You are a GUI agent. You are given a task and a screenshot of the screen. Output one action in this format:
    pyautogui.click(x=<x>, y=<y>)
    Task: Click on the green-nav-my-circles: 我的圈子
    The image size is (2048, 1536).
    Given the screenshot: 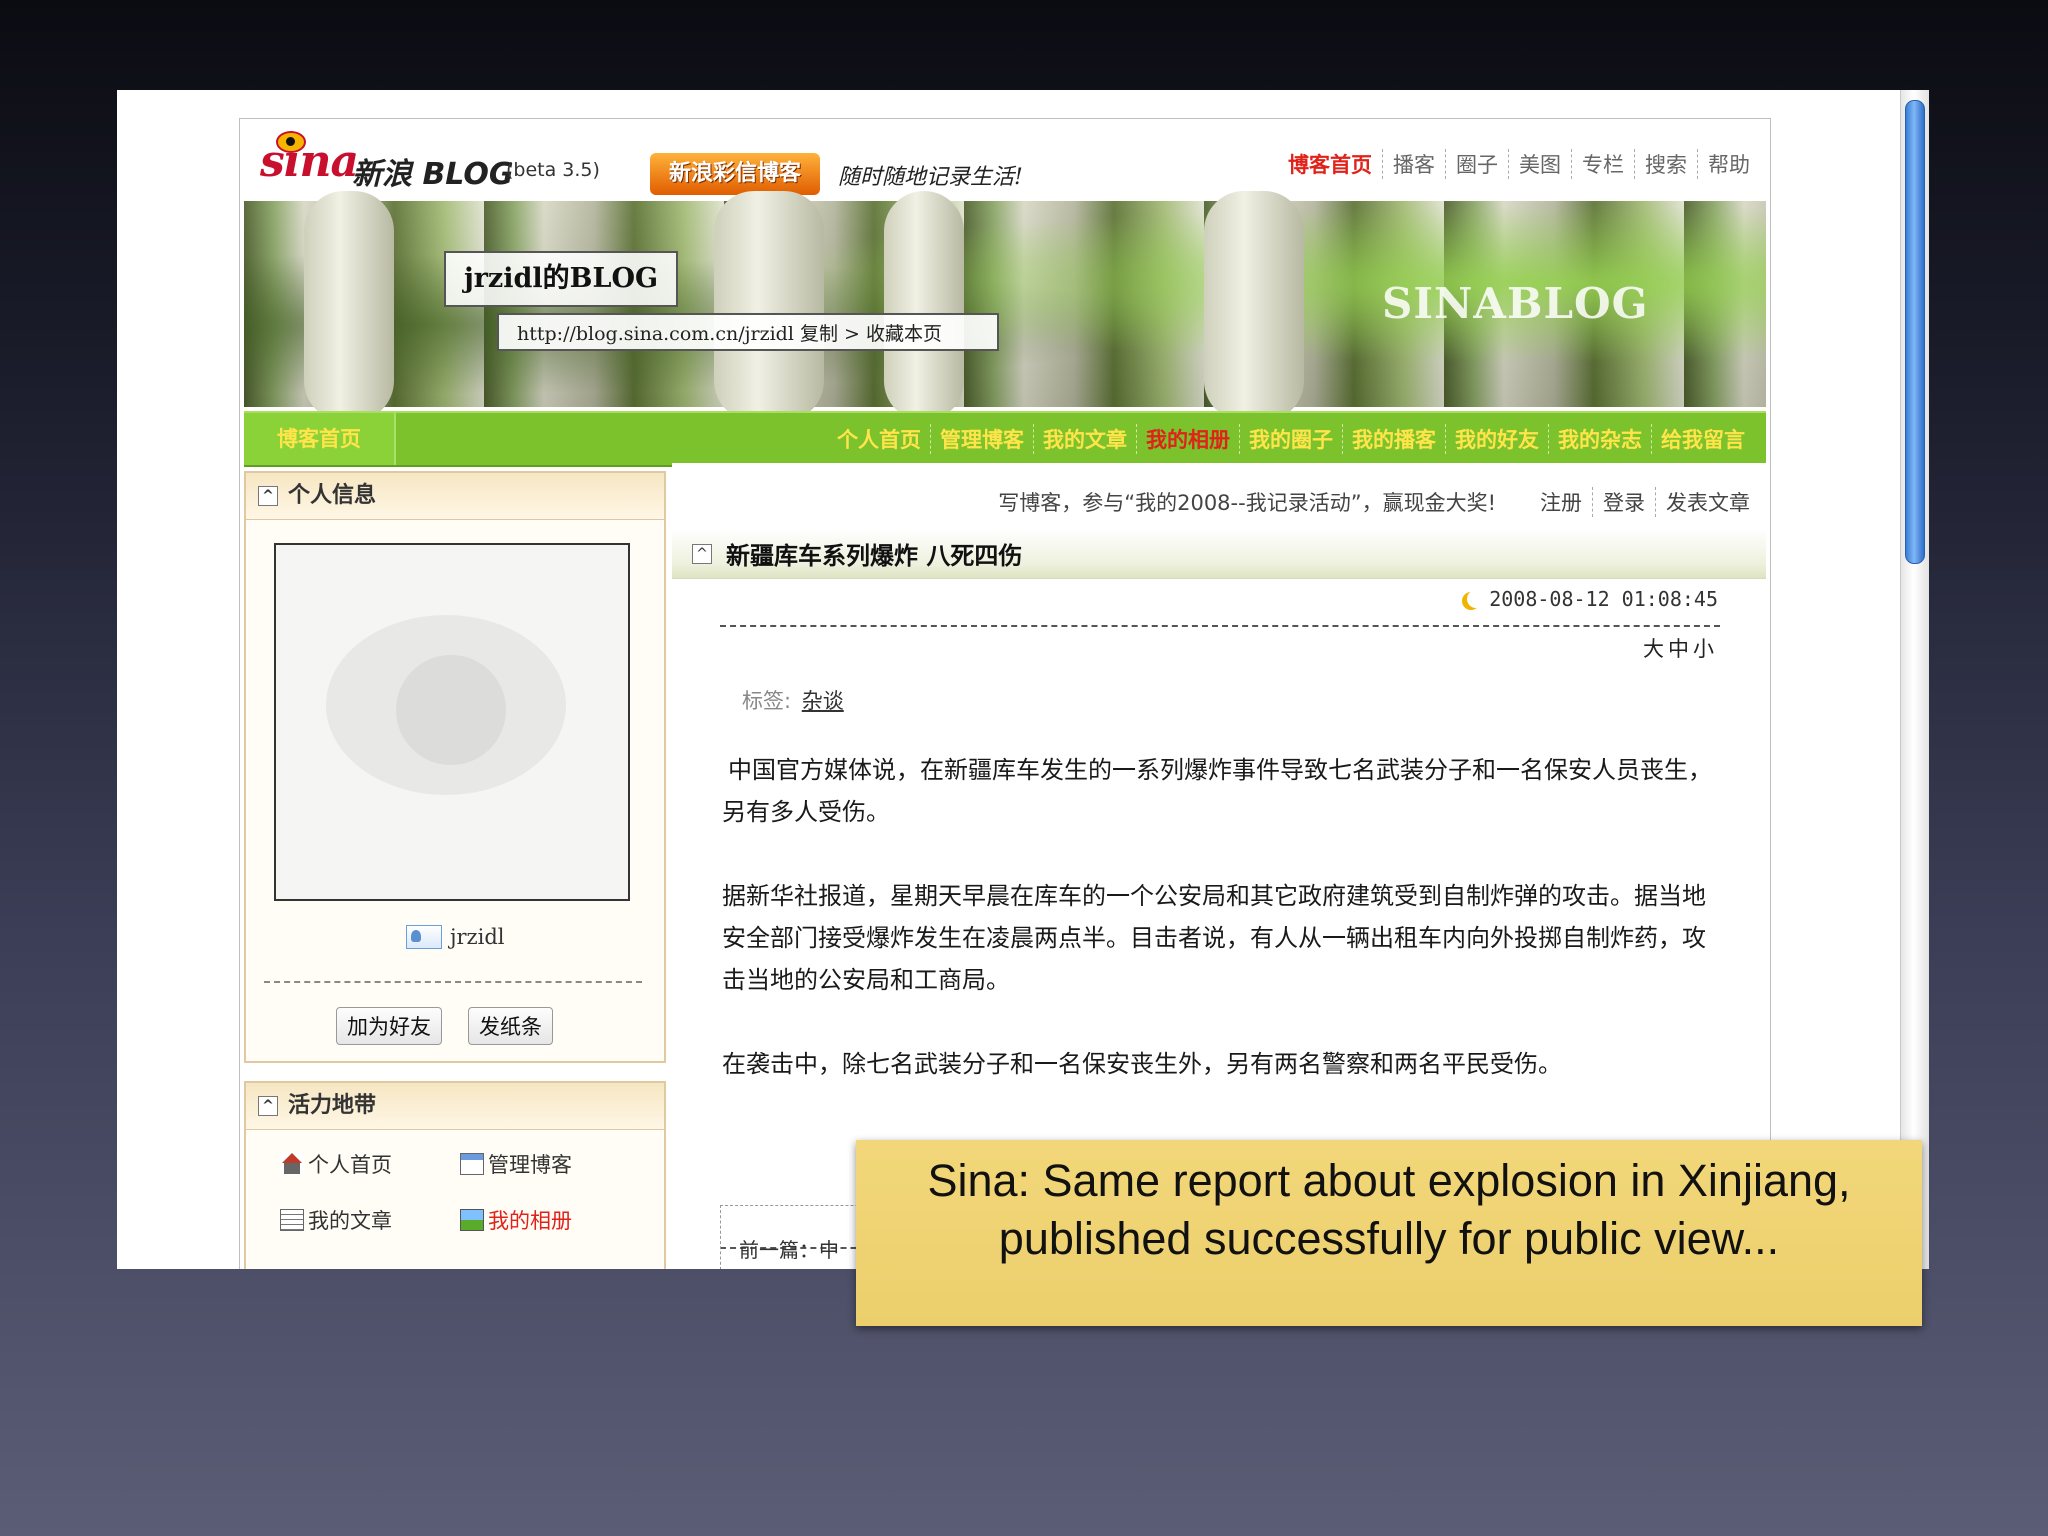 What is the action you would take?
    pyautogui.click(x=1291, y=439)
    